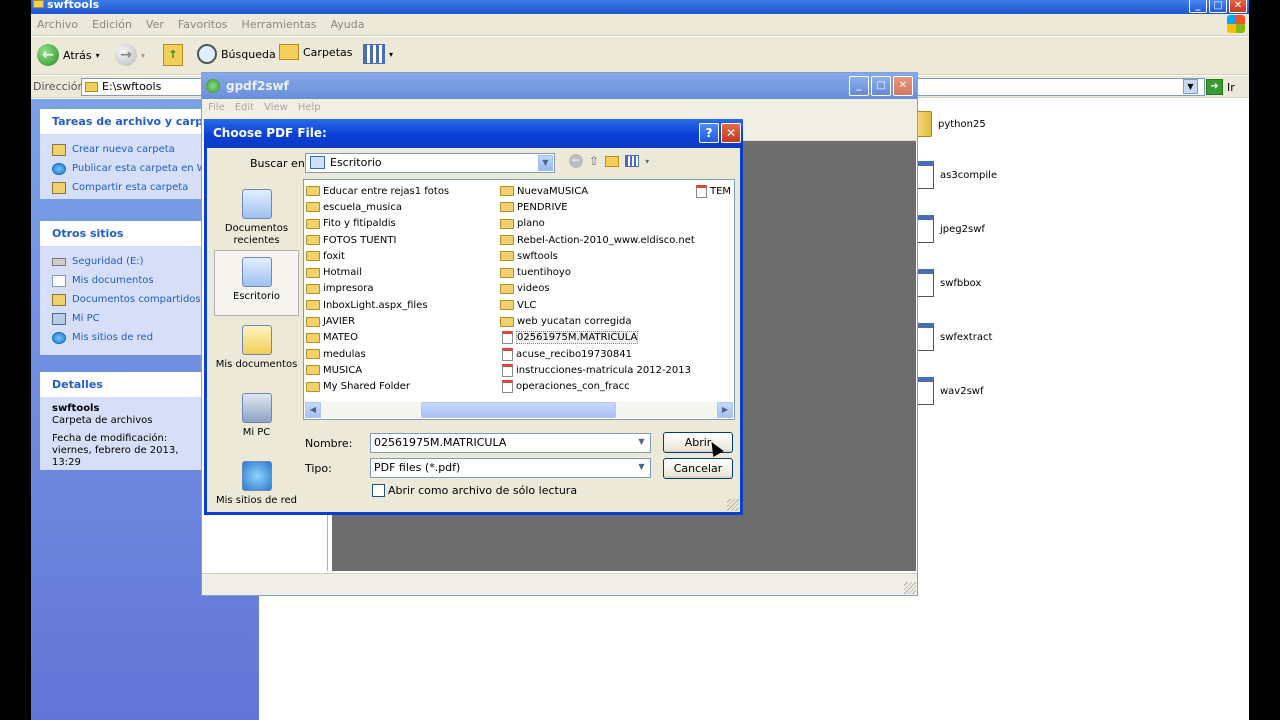  I want to click on details-title: Detalles, so click(121, 384).